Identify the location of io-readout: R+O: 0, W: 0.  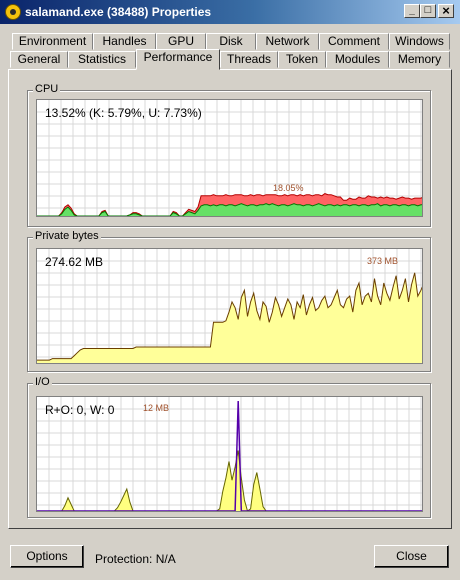
(80, 410).